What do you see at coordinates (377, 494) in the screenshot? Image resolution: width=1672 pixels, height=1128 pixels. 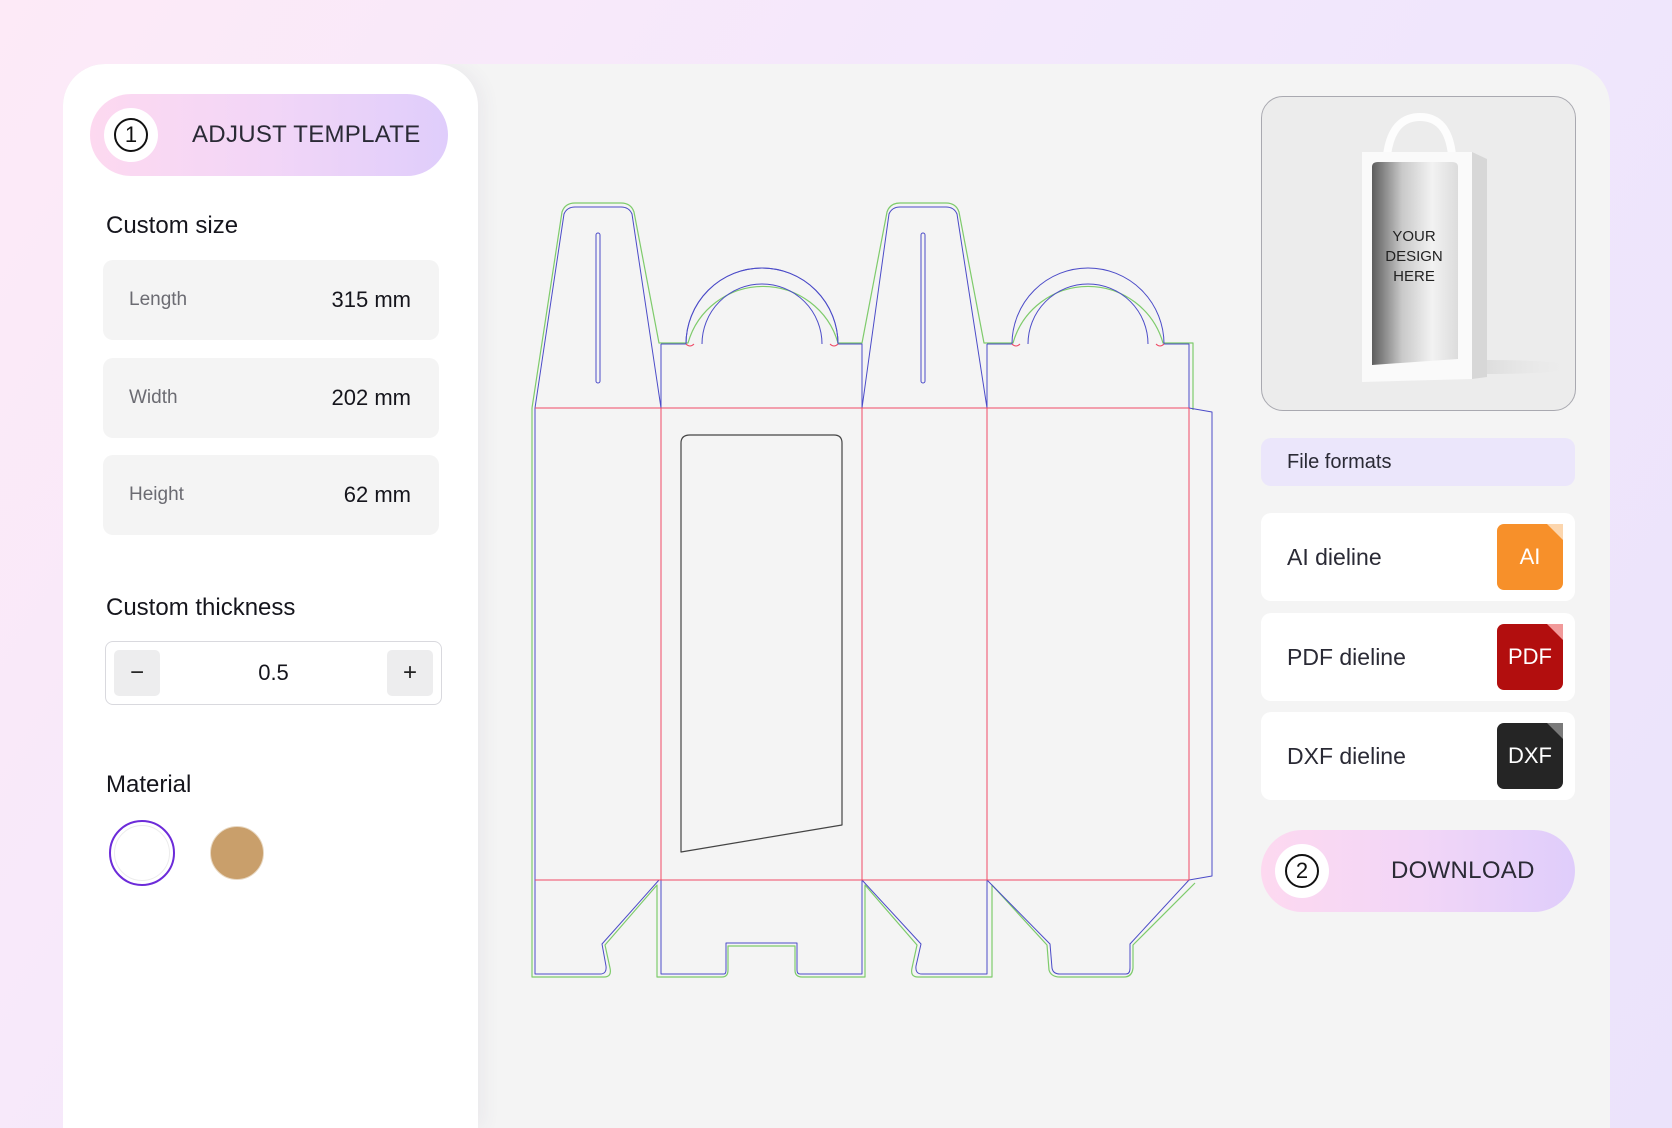 I see `height-value: 62 mm` at bounding box center [377, 494].